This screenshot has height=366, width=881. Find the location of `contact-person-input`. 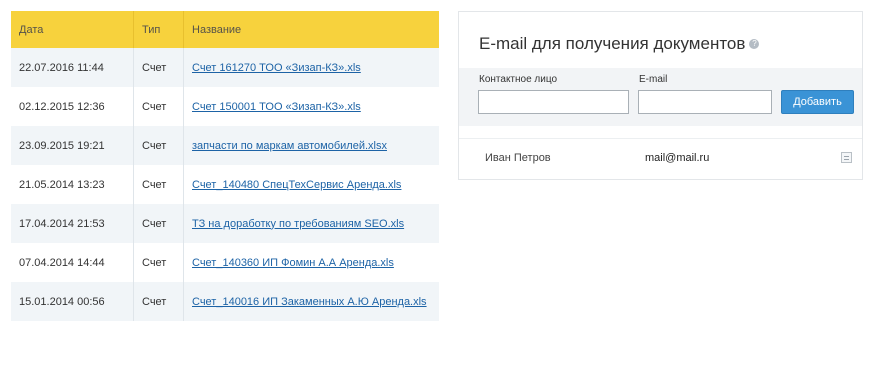

contact-person-input is located at coordinates (553, 102).